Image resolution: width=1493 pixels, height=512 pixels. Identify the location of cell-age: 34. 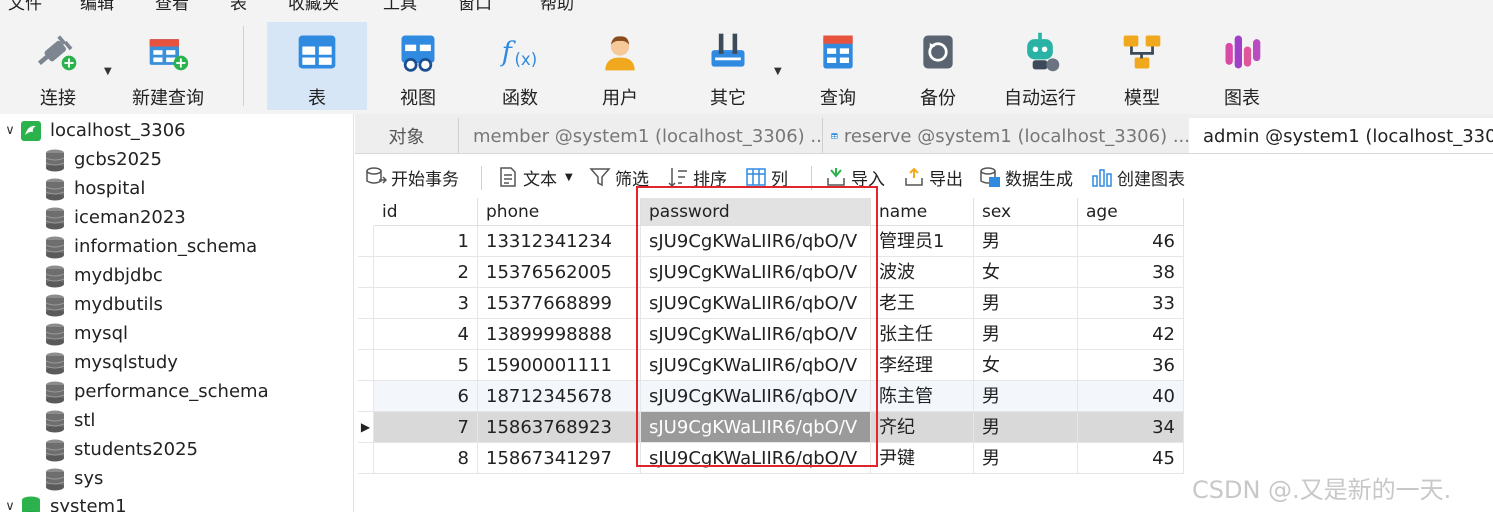
(1131, 427).